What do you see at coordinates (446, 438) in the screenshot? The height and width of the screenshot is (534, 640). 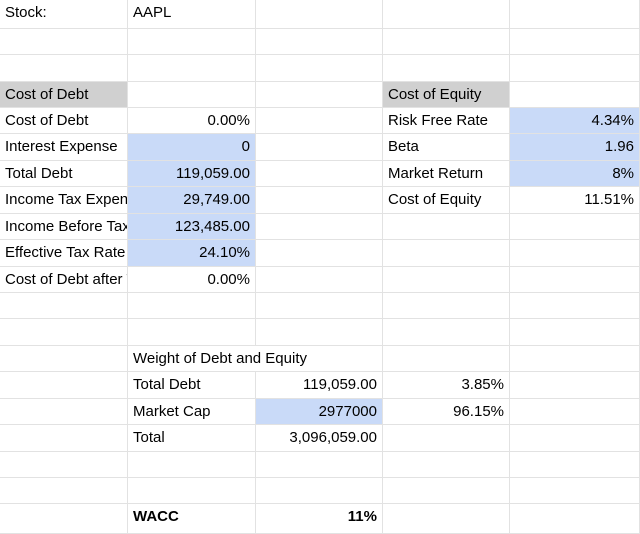 I see `weights-percent-cell` at bounding box center [446, 438].